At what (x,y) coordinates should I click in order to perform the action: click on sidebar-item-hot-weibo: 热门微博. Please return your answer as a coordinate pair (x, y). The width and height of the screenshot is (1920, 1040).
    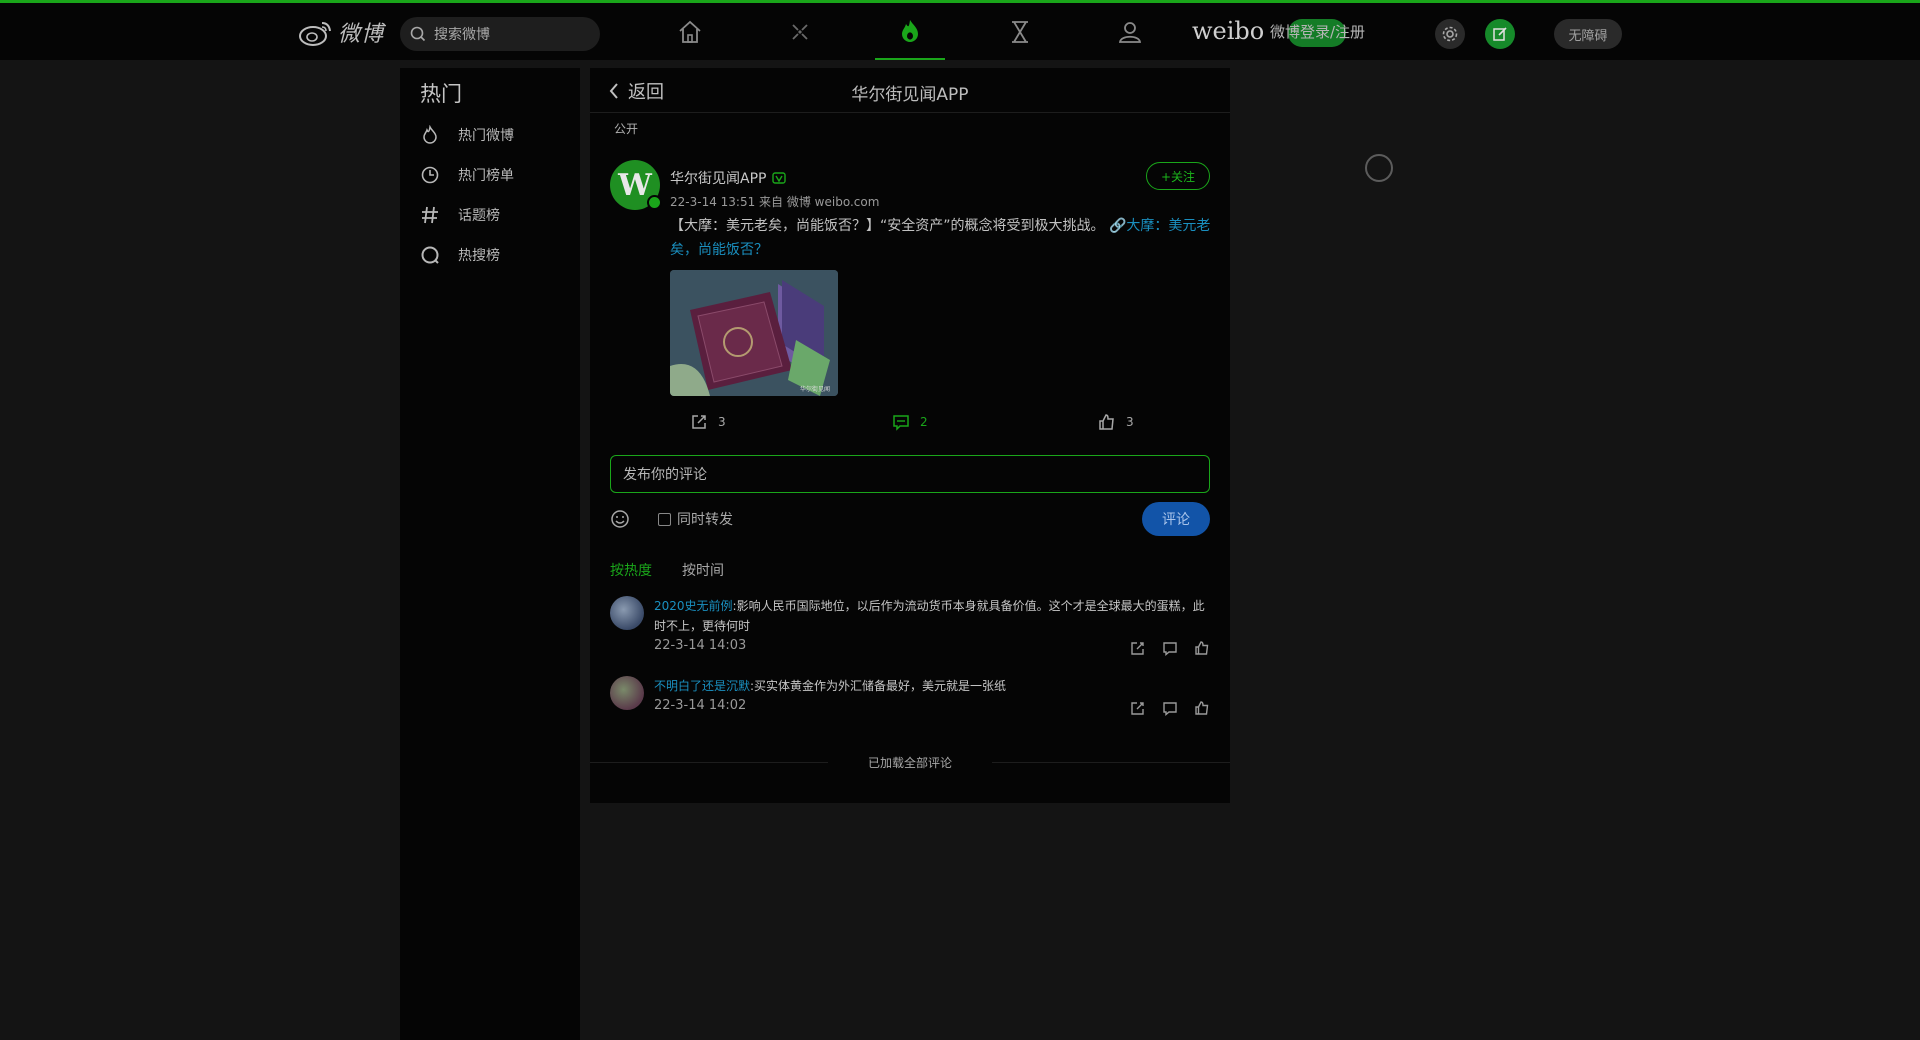
    Looking at the image, I should click on (467, 135).